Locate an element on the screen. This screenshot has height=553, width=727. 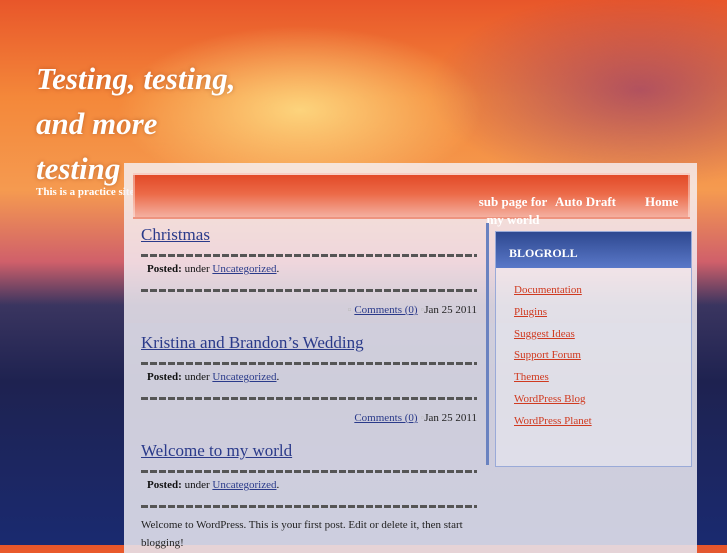
nav-sub-page: sub page for my world is located at coordinates (513, 211).